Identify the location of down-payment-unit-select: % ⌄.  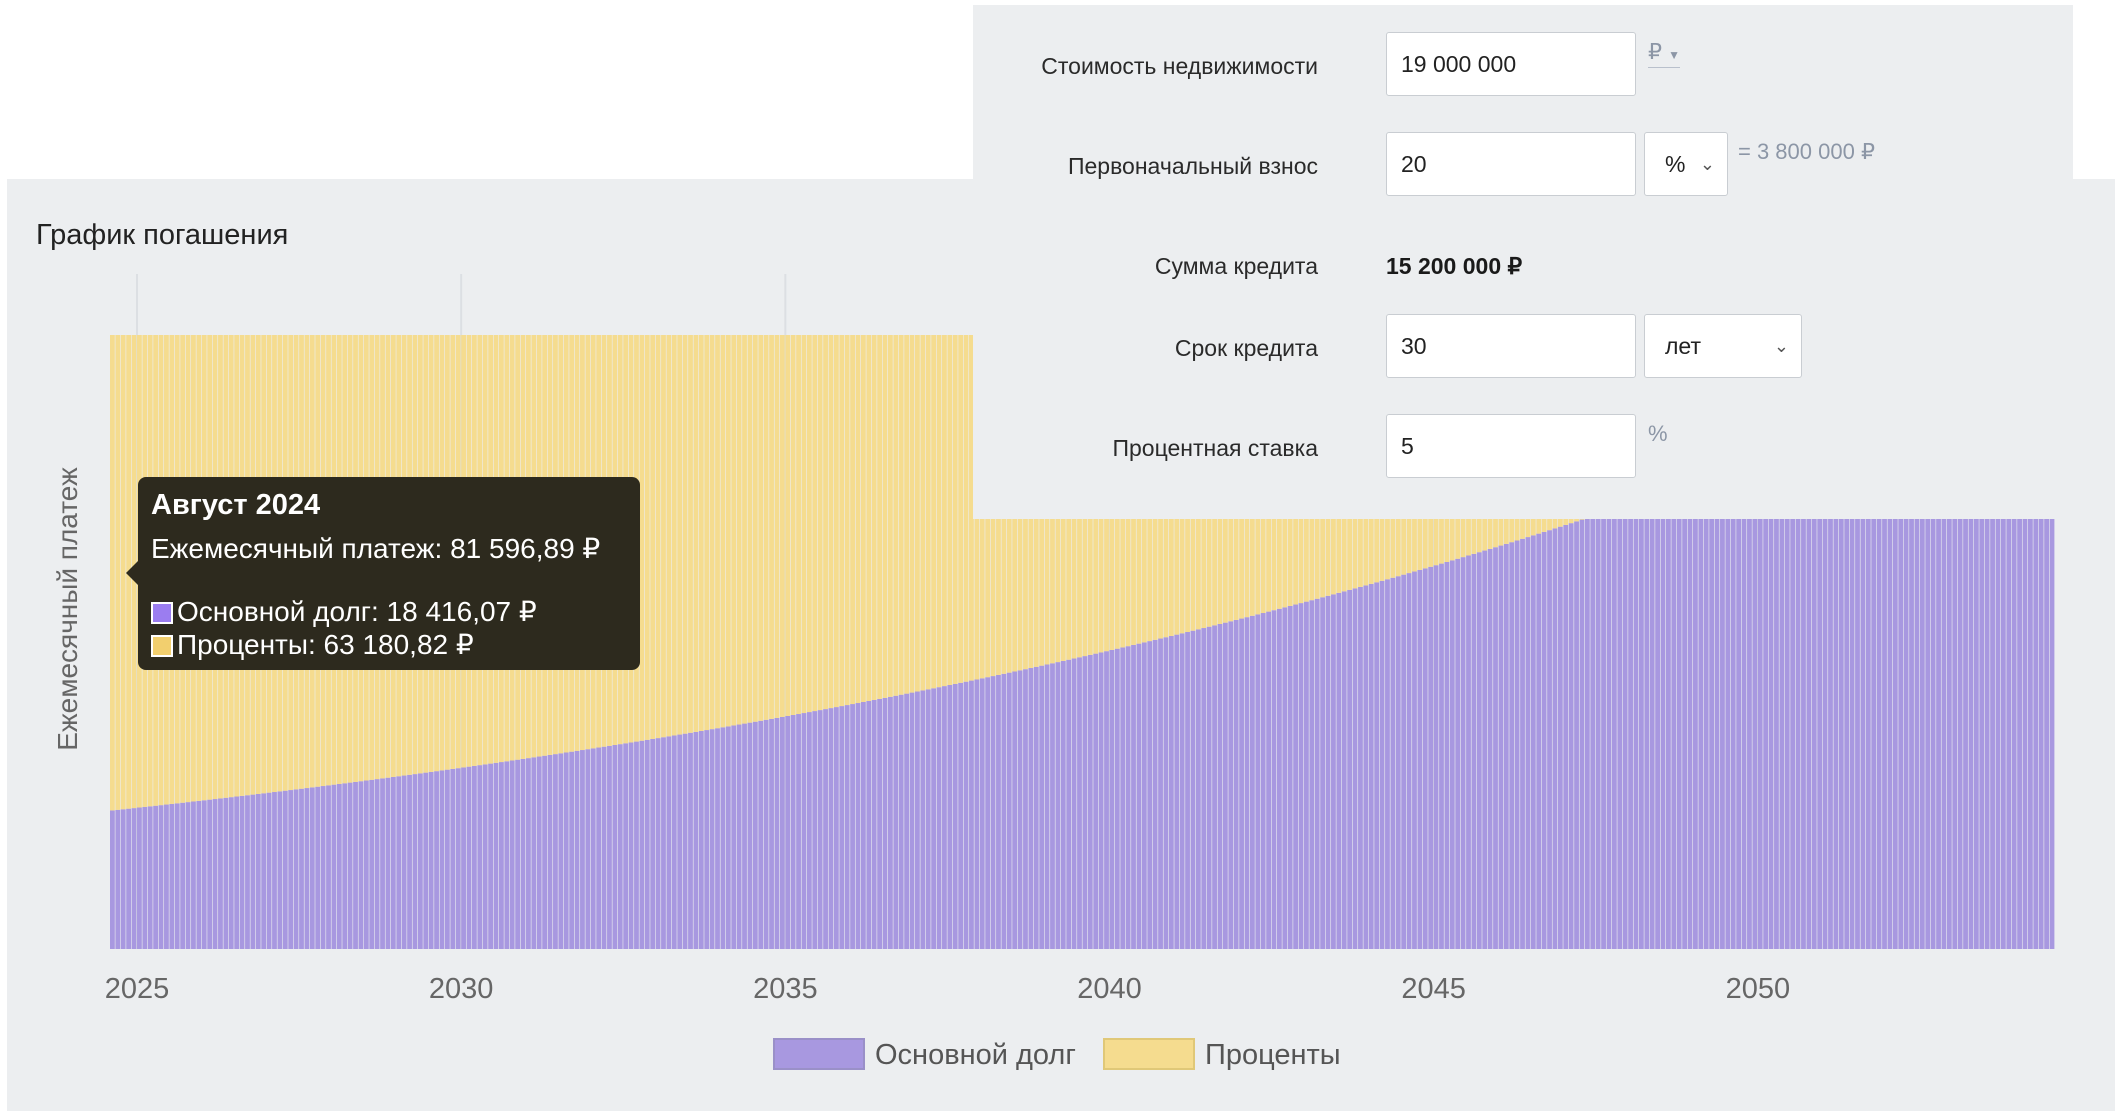
(1686, 164).